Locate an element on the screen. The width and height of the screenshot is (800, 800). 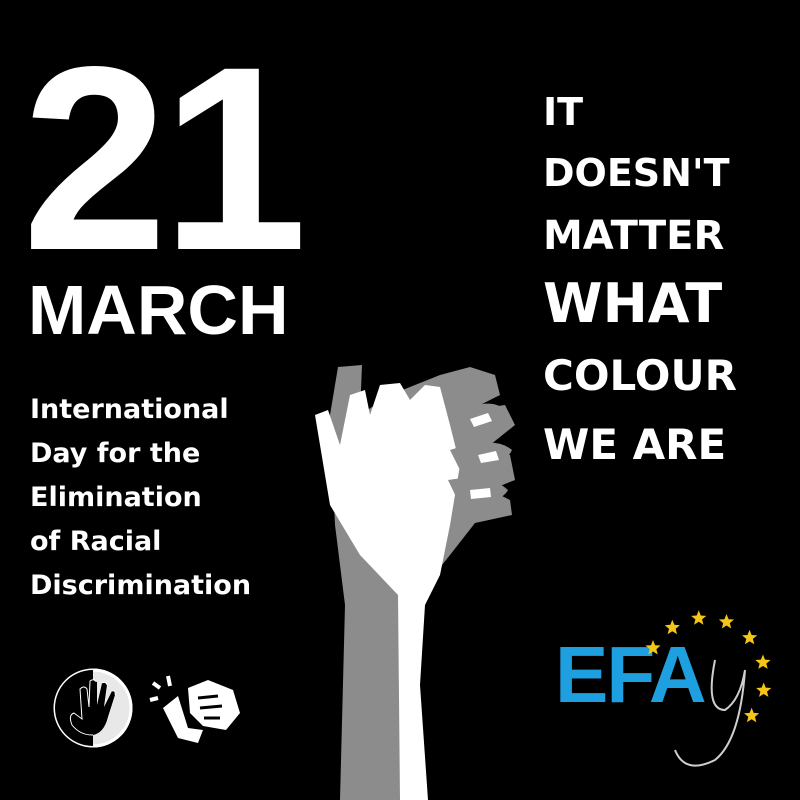
slogan-line: WE ARE is located at coordinates (635, 444).